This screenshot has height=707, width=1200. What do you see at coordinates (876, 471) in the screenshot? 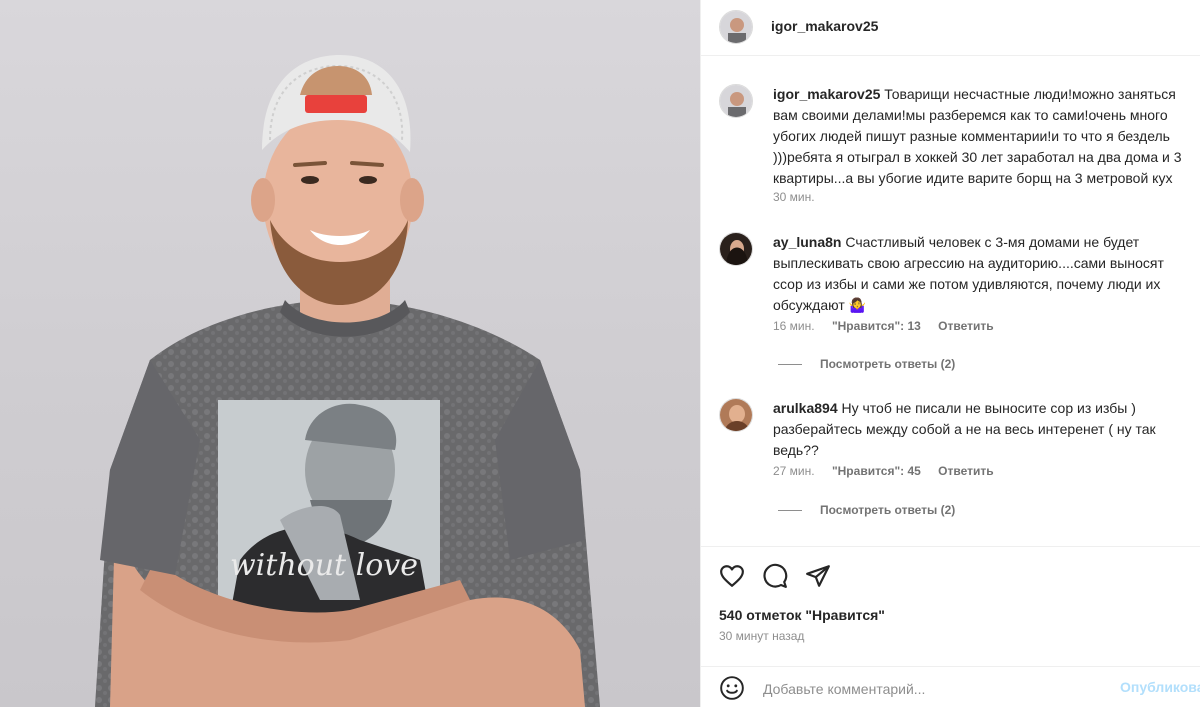
I see `comment-likes: "Нравится": 45` at bounding box center [876, 471].